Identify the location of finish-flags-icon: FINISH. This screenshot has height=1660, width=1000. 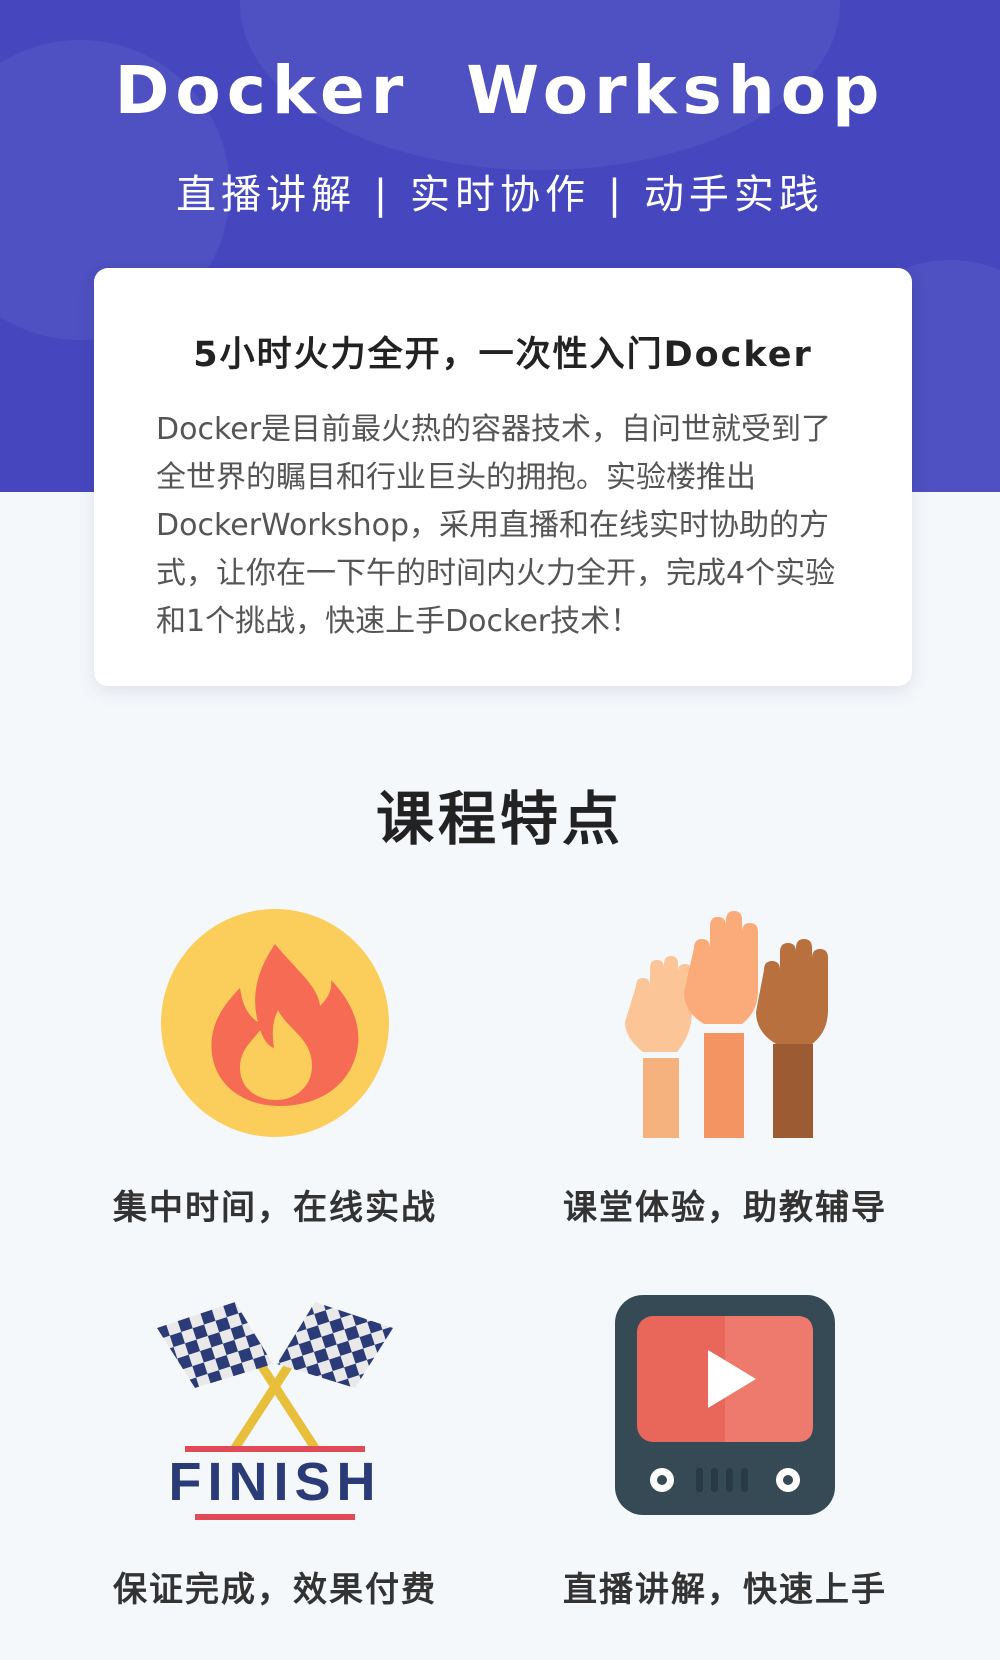
(275, 1411).